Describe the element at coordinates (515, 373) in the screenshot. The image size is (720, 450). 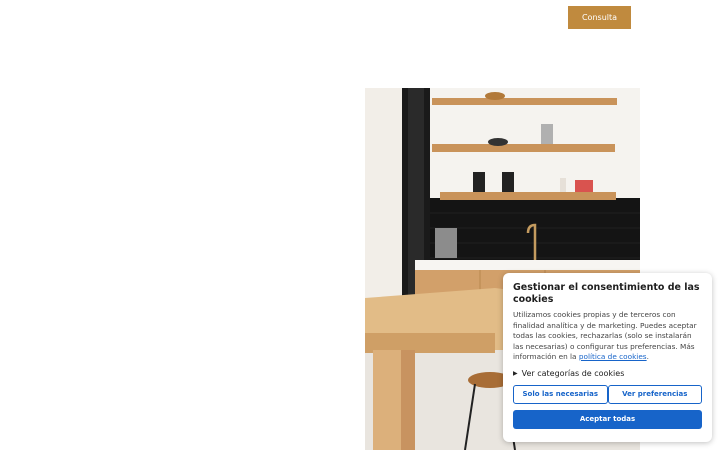
I see `caret-right-icon: ▶` at that location.